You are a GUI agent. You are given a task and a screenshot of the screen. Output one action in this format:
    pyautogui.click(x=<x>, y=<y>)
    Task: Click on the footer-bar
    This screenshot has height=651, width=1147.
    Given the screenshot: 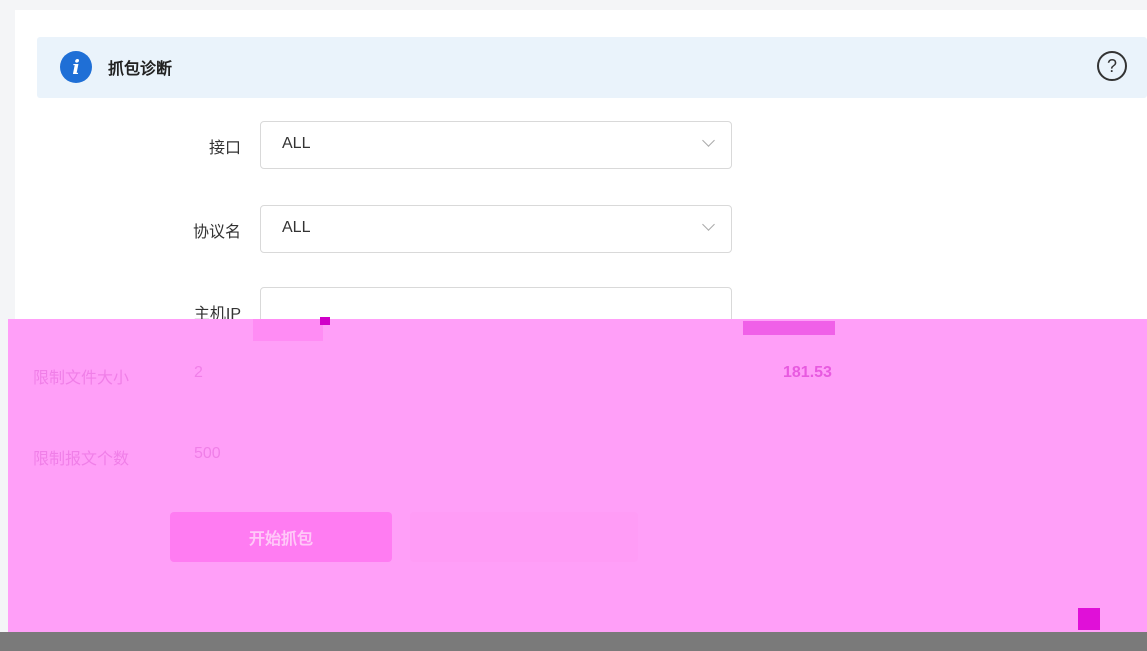 What is the action you would take?
    pyautogui.click(x=573, y=641)
    